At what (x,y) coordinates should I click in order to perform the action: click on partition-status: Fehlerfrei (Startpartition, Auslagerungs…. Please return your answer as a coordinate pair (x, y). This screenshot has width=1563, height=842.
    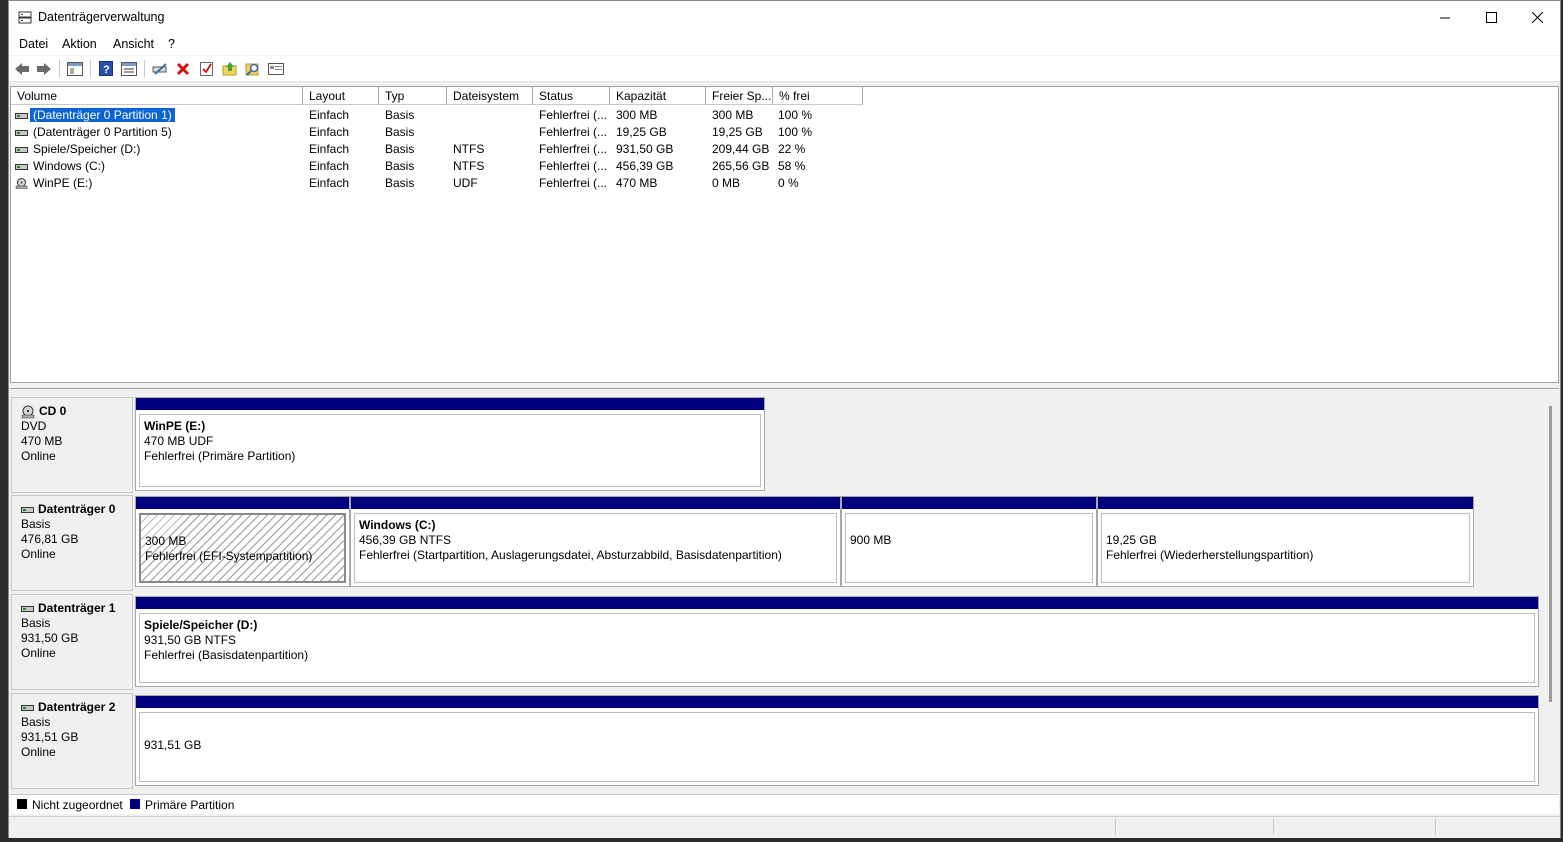
    Looking at the image, I should click on (570, 555).